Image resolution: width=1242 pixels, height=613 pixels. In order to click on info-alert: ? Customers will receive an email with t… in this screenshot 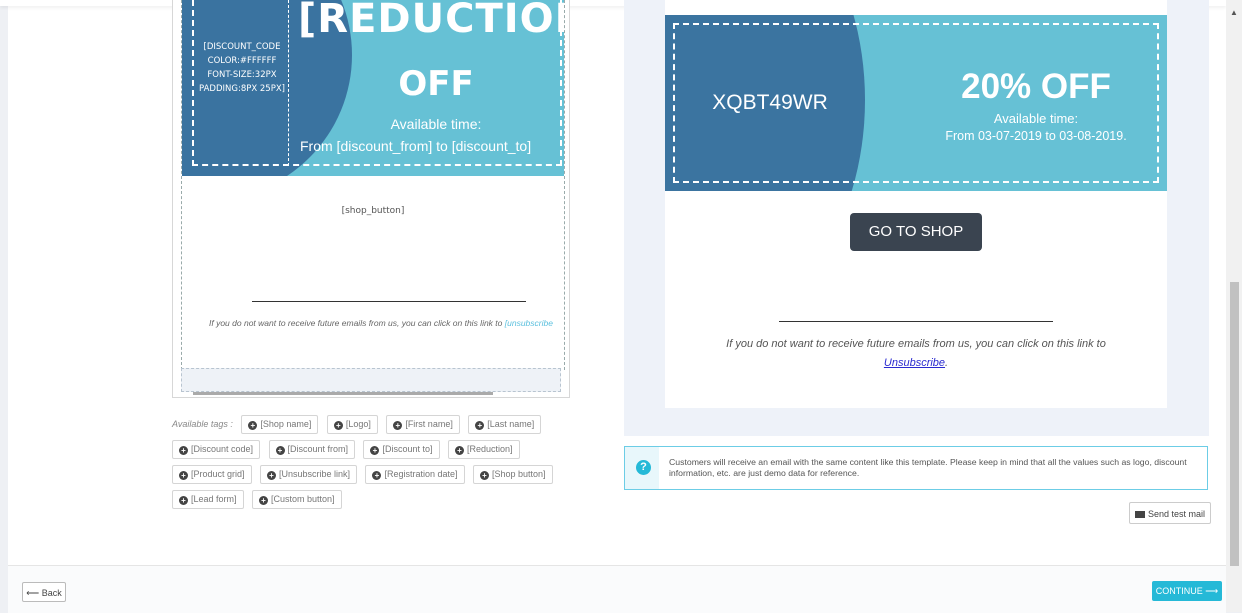, I will do `click(916, 468)`.